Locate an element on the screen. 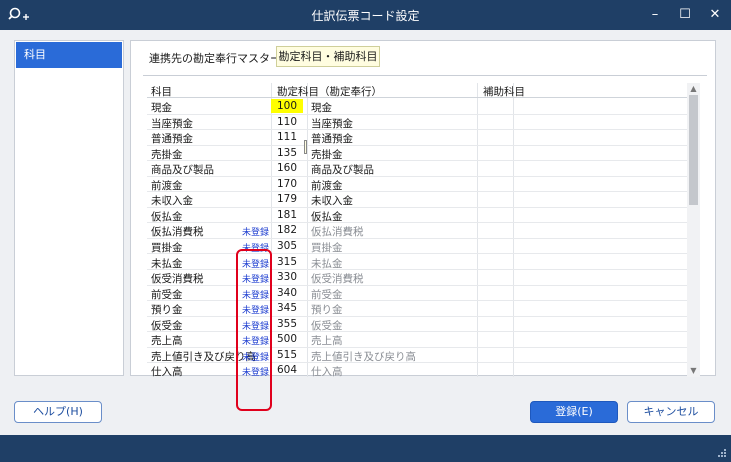  header-hojo: 補助科目 is located at coordinates (504, 92).